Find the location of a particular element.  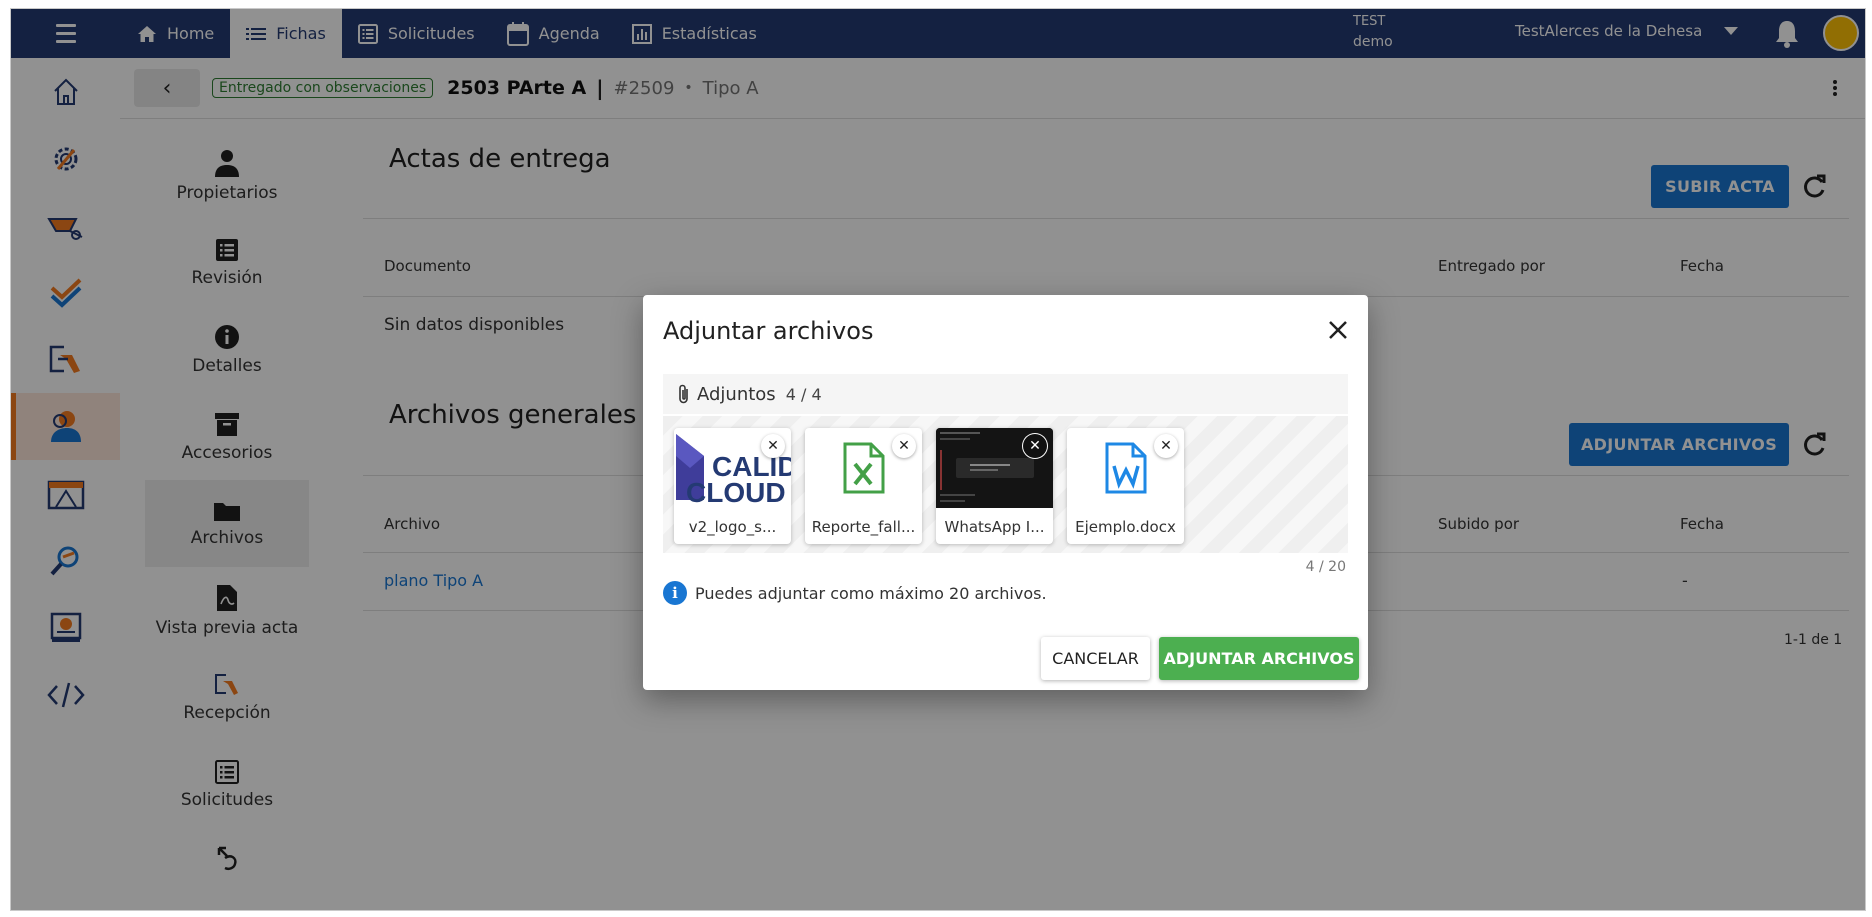

file-card: Ejemplo.docx ✕ is located at coordinates (1125, 486).